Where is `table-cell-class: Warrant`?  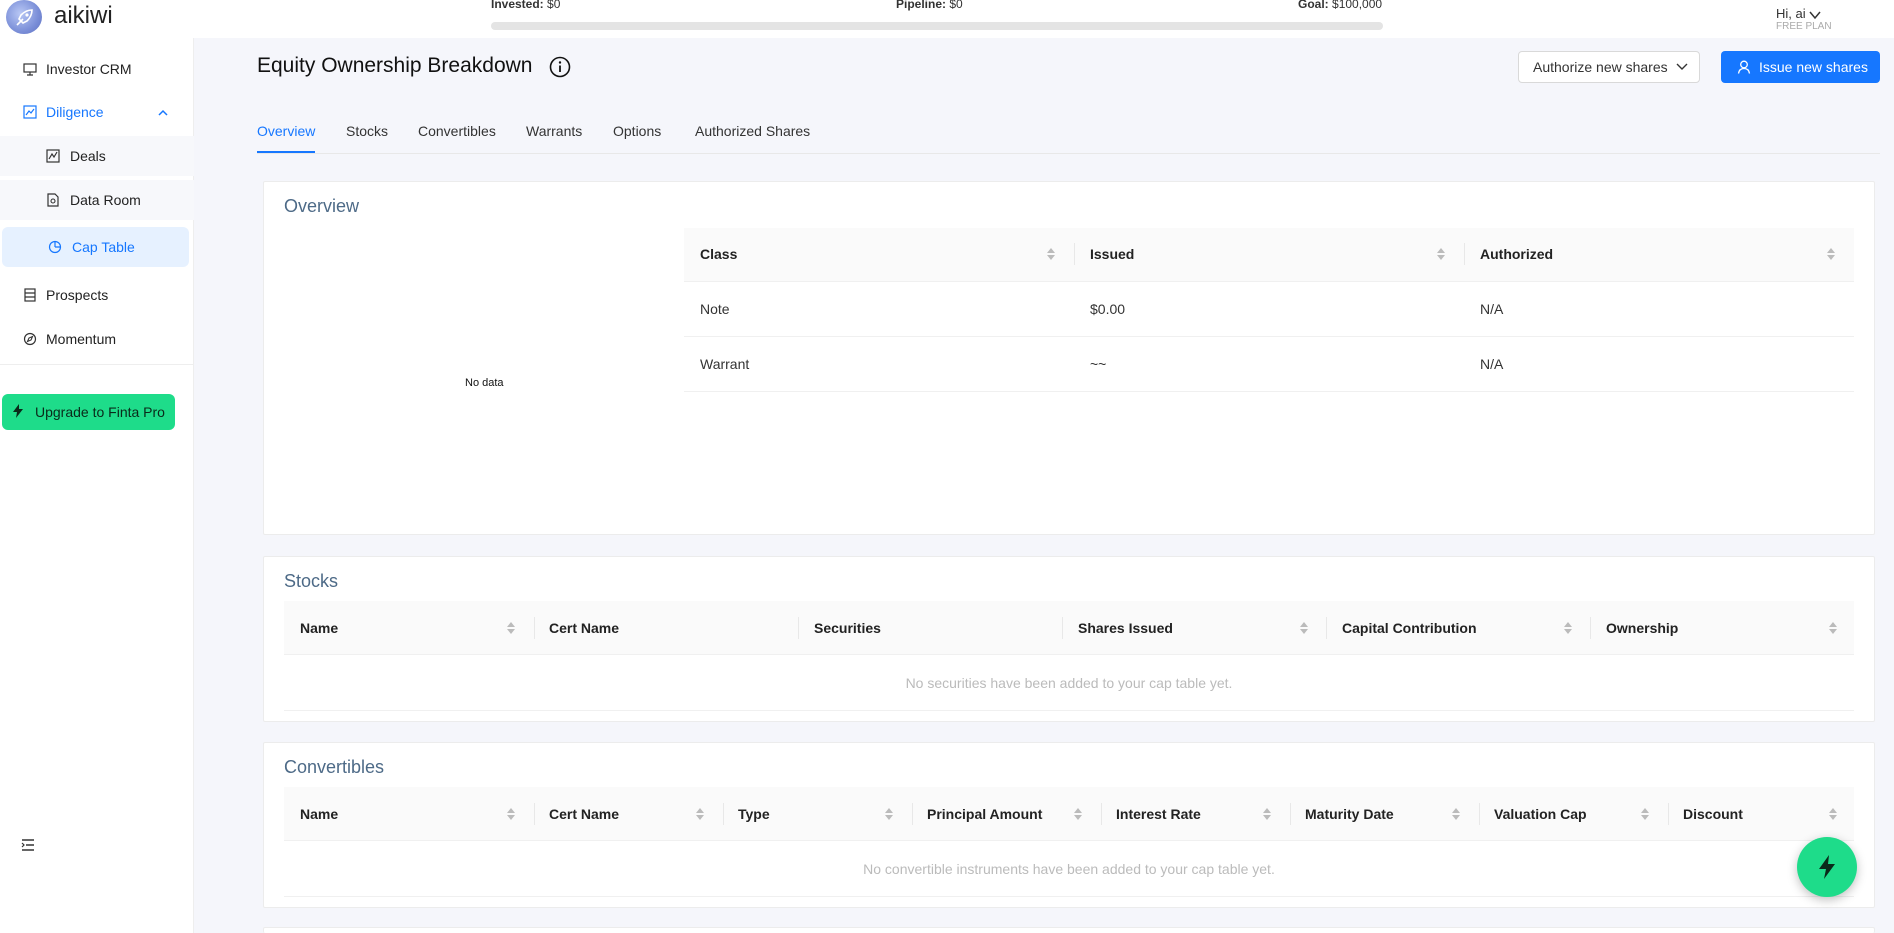 table-cell-class: Warrant is located at coordinates (725, 364).